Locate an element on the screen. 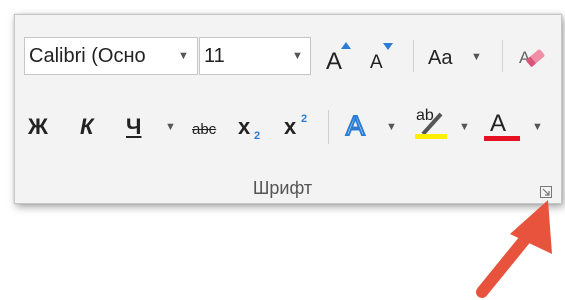 Image resolution: width=565 pixels, height=300 pixels. grow-font-letter: A is located at coordinates (334, 61).